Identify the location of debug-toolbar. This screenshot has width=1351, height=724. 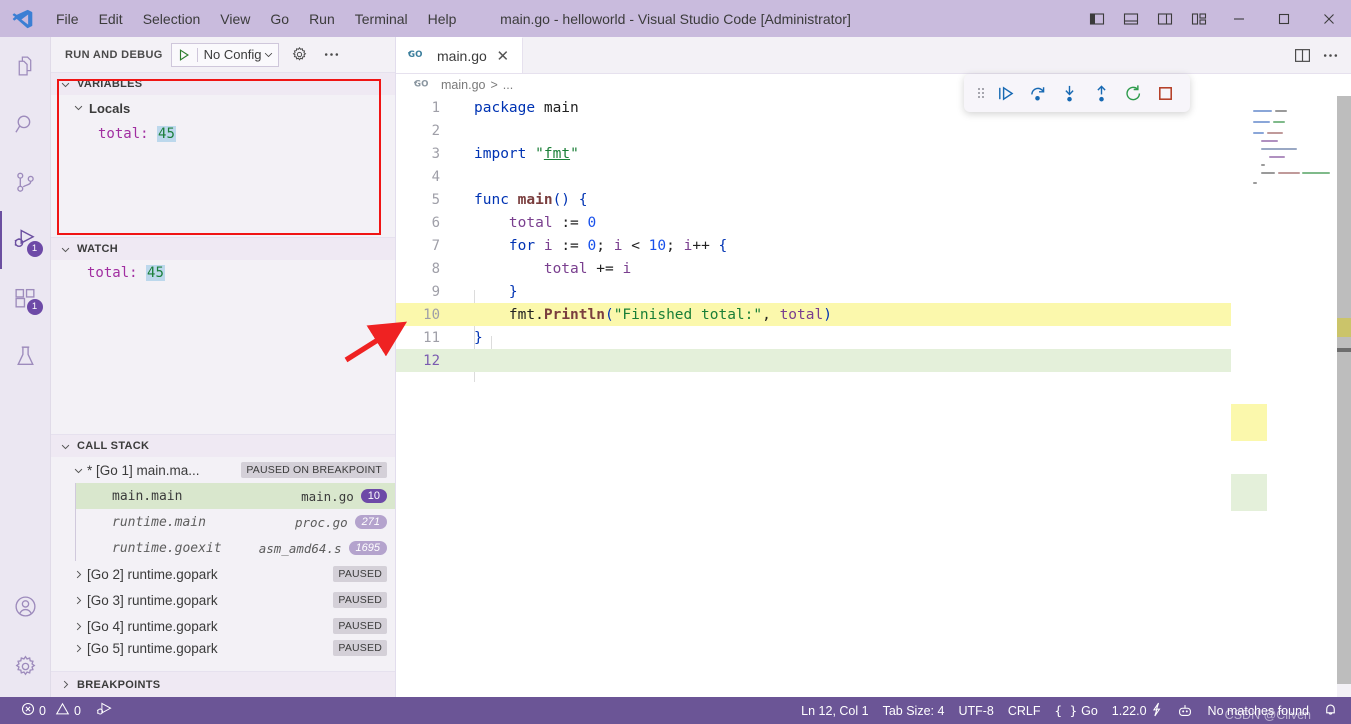
(1077, 93).